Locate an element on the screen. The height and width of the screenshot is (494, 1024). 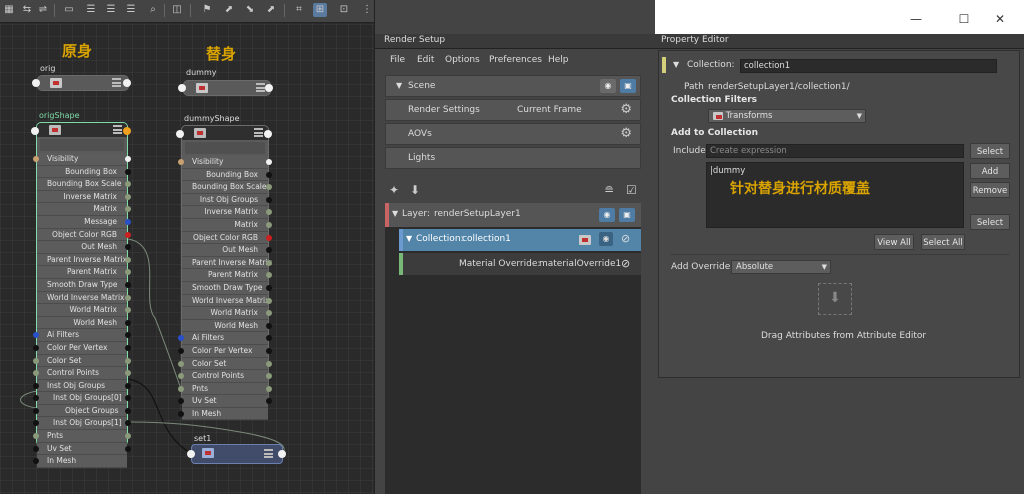
drop-zone-icon: ⬇ is located at coordinates (835, 299).